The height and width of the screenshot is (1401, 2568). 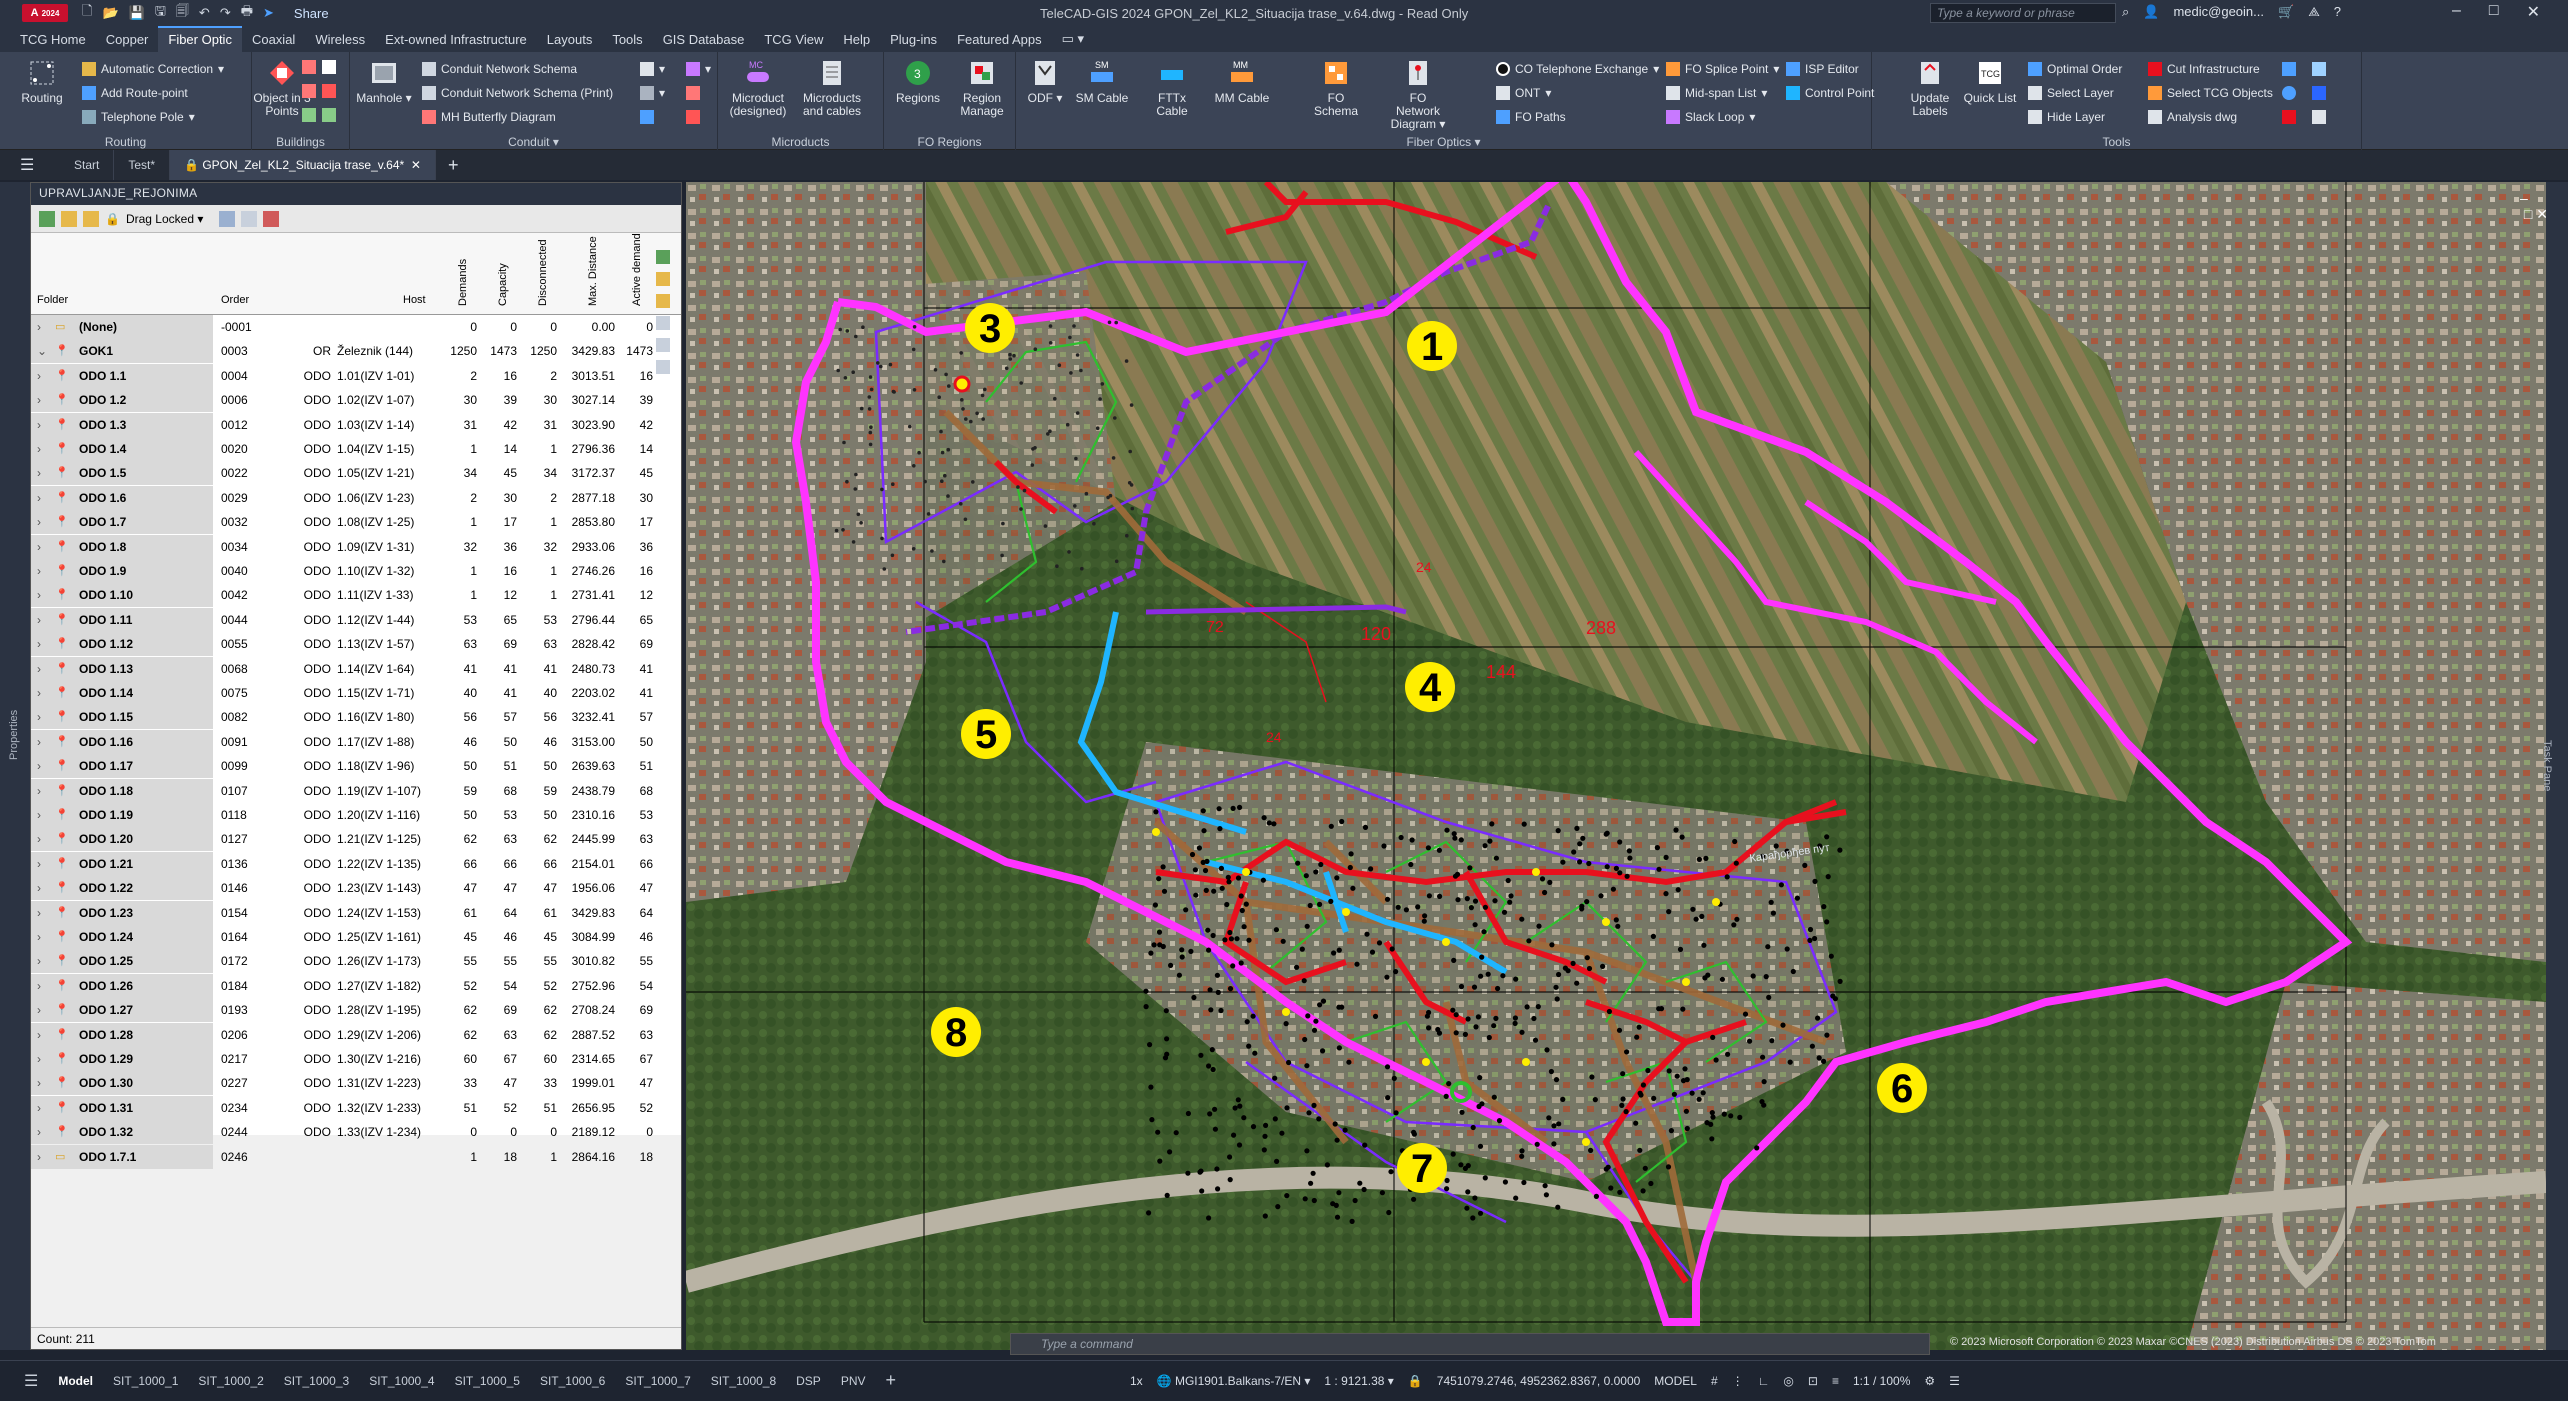 I want to click on fo-paths-button: FO Paths, so click(x=1531, y=117).